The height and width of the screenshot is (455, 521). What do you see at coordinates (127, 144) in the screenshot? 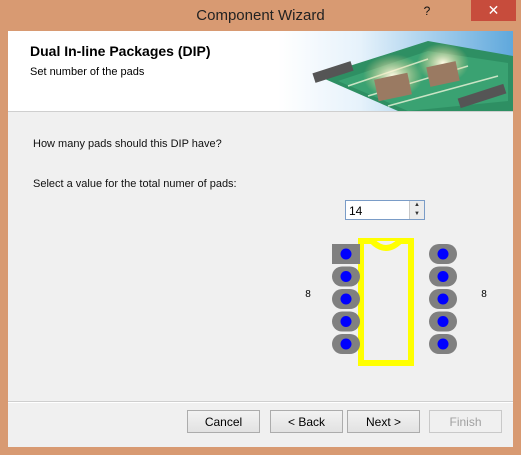
I see `pad-count-question: How many pads should this DIP have?` at bounding box center [127, 144].